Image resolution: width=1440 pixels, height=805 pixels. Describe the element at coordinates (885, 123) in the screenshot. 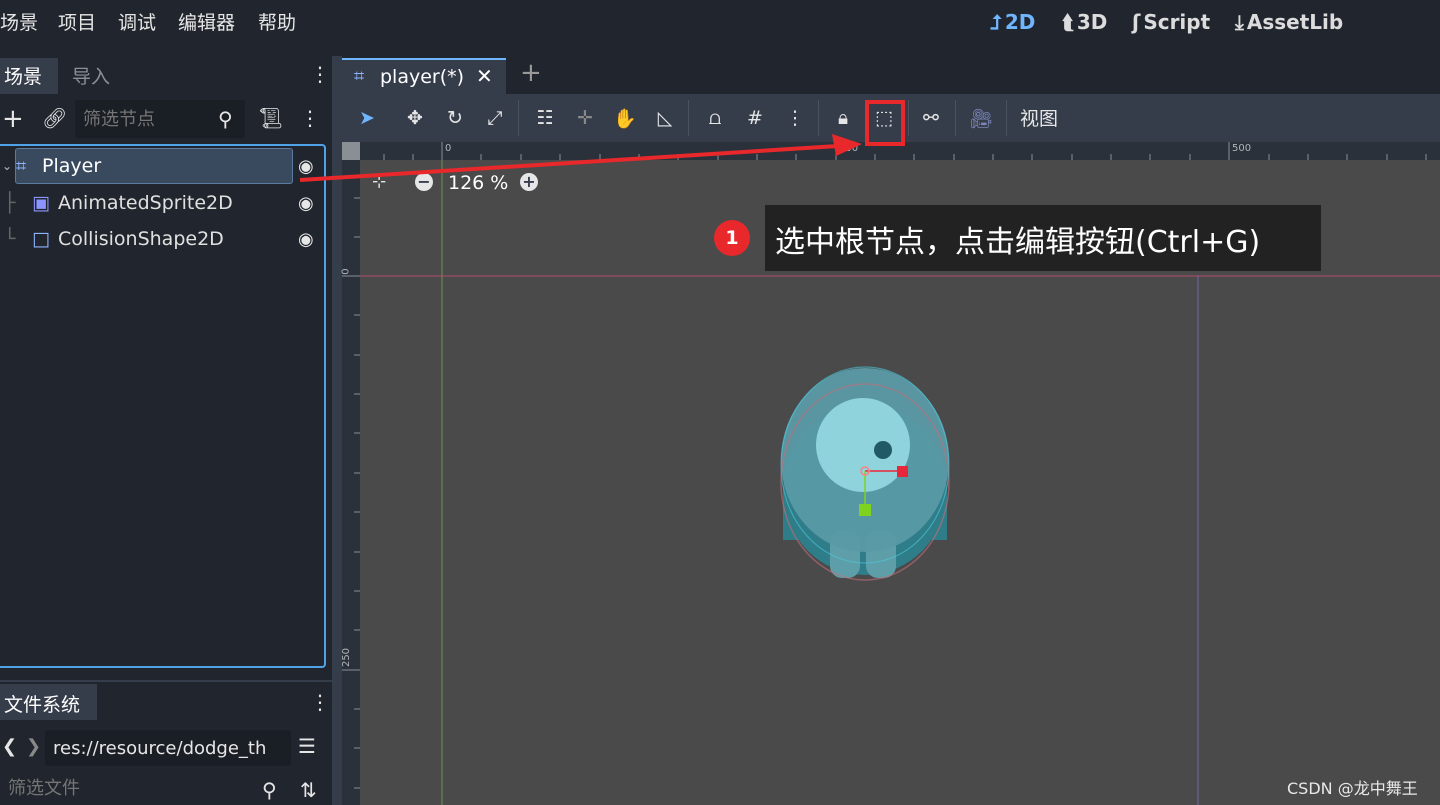

I see `group-button-highlight` at that location.